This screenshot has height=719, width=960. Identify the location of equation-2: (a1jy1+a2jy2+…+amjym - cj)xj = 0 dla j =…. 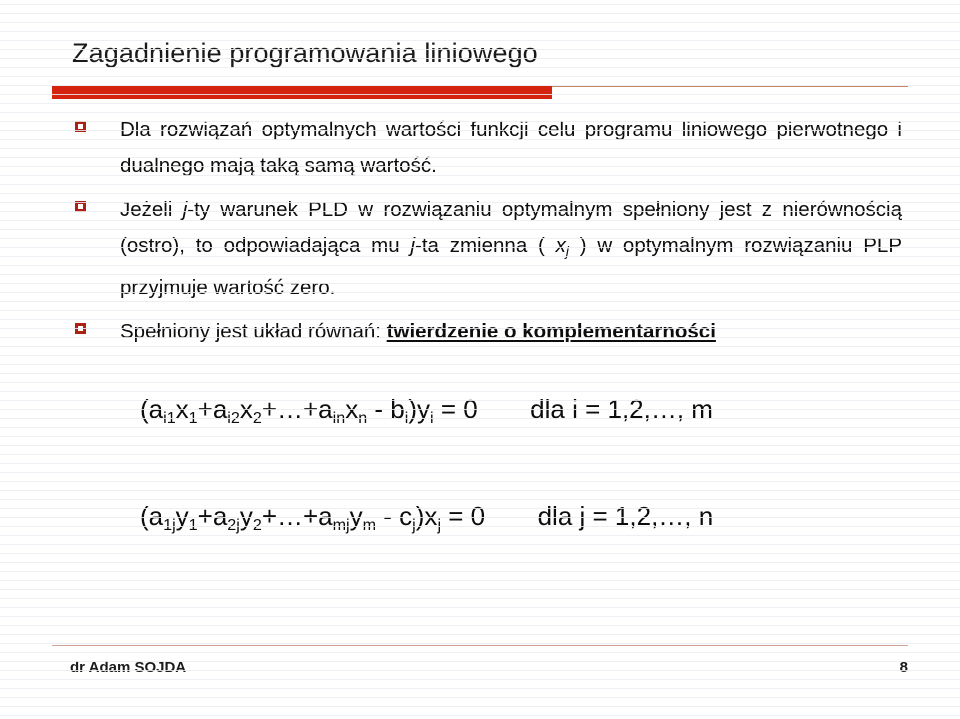
(535, 520).